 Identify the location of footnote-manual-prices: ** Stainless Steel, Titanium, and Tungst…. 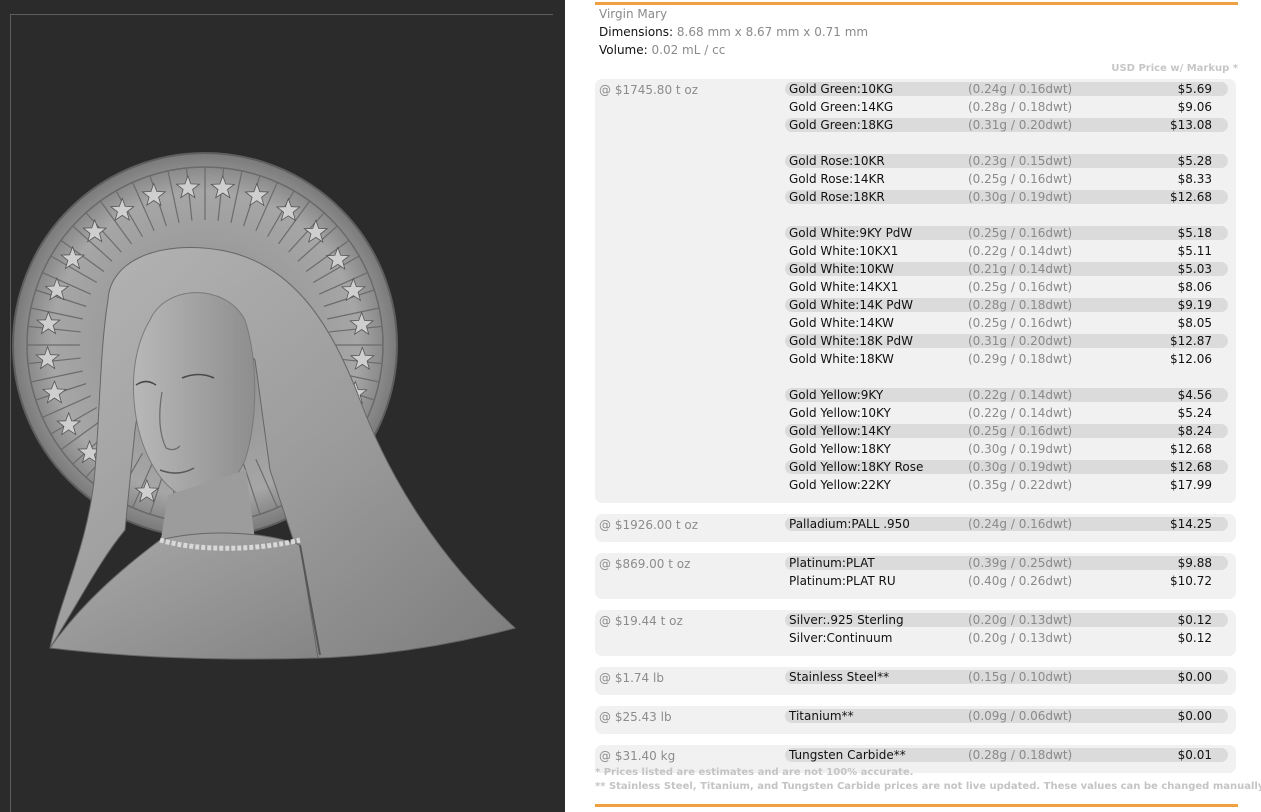
(928, 786).